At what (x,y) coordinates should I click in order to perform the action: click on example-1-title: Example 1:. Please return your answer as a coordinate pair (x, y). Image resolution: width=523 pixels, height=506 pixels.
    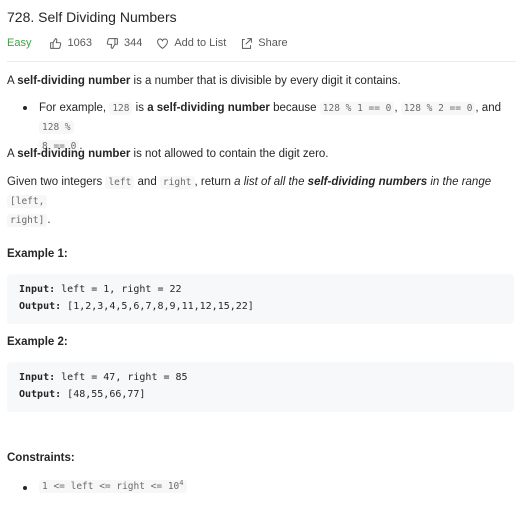
    Looking at the image, I should click on (37, 254).